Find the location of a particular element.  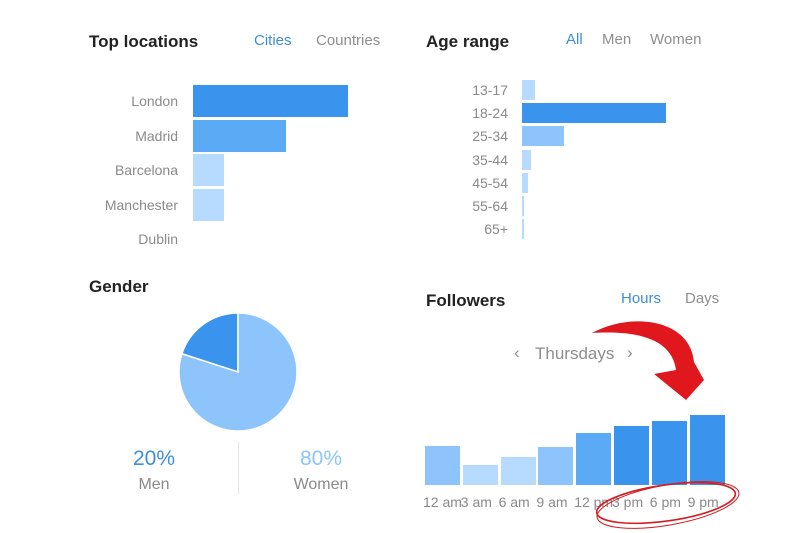

followers-title: Followers is located at coordinates (466, 300).